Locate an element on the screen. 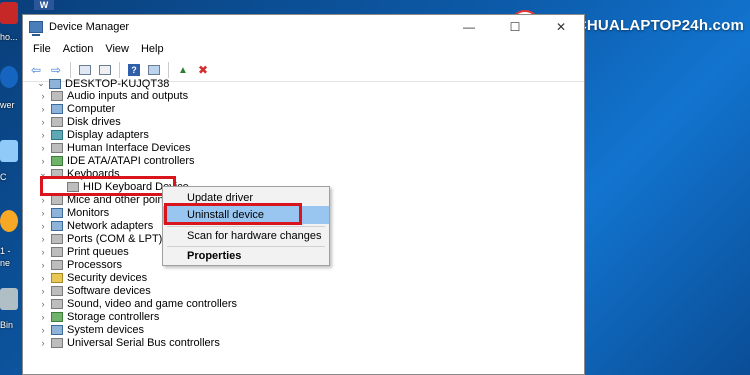 The image size is (750, 375). highlight-box-uninstall is located at coordinates (233, 214).